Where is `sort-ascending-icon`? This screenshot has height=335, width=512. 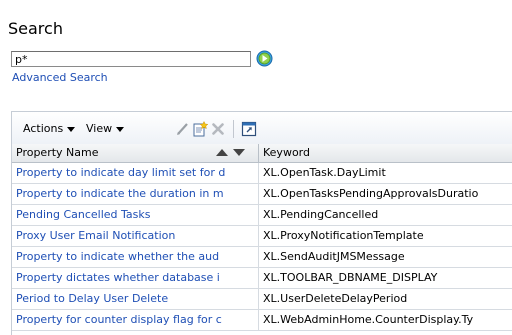
sort-ascending-icon is located at coordinates (222, 152).